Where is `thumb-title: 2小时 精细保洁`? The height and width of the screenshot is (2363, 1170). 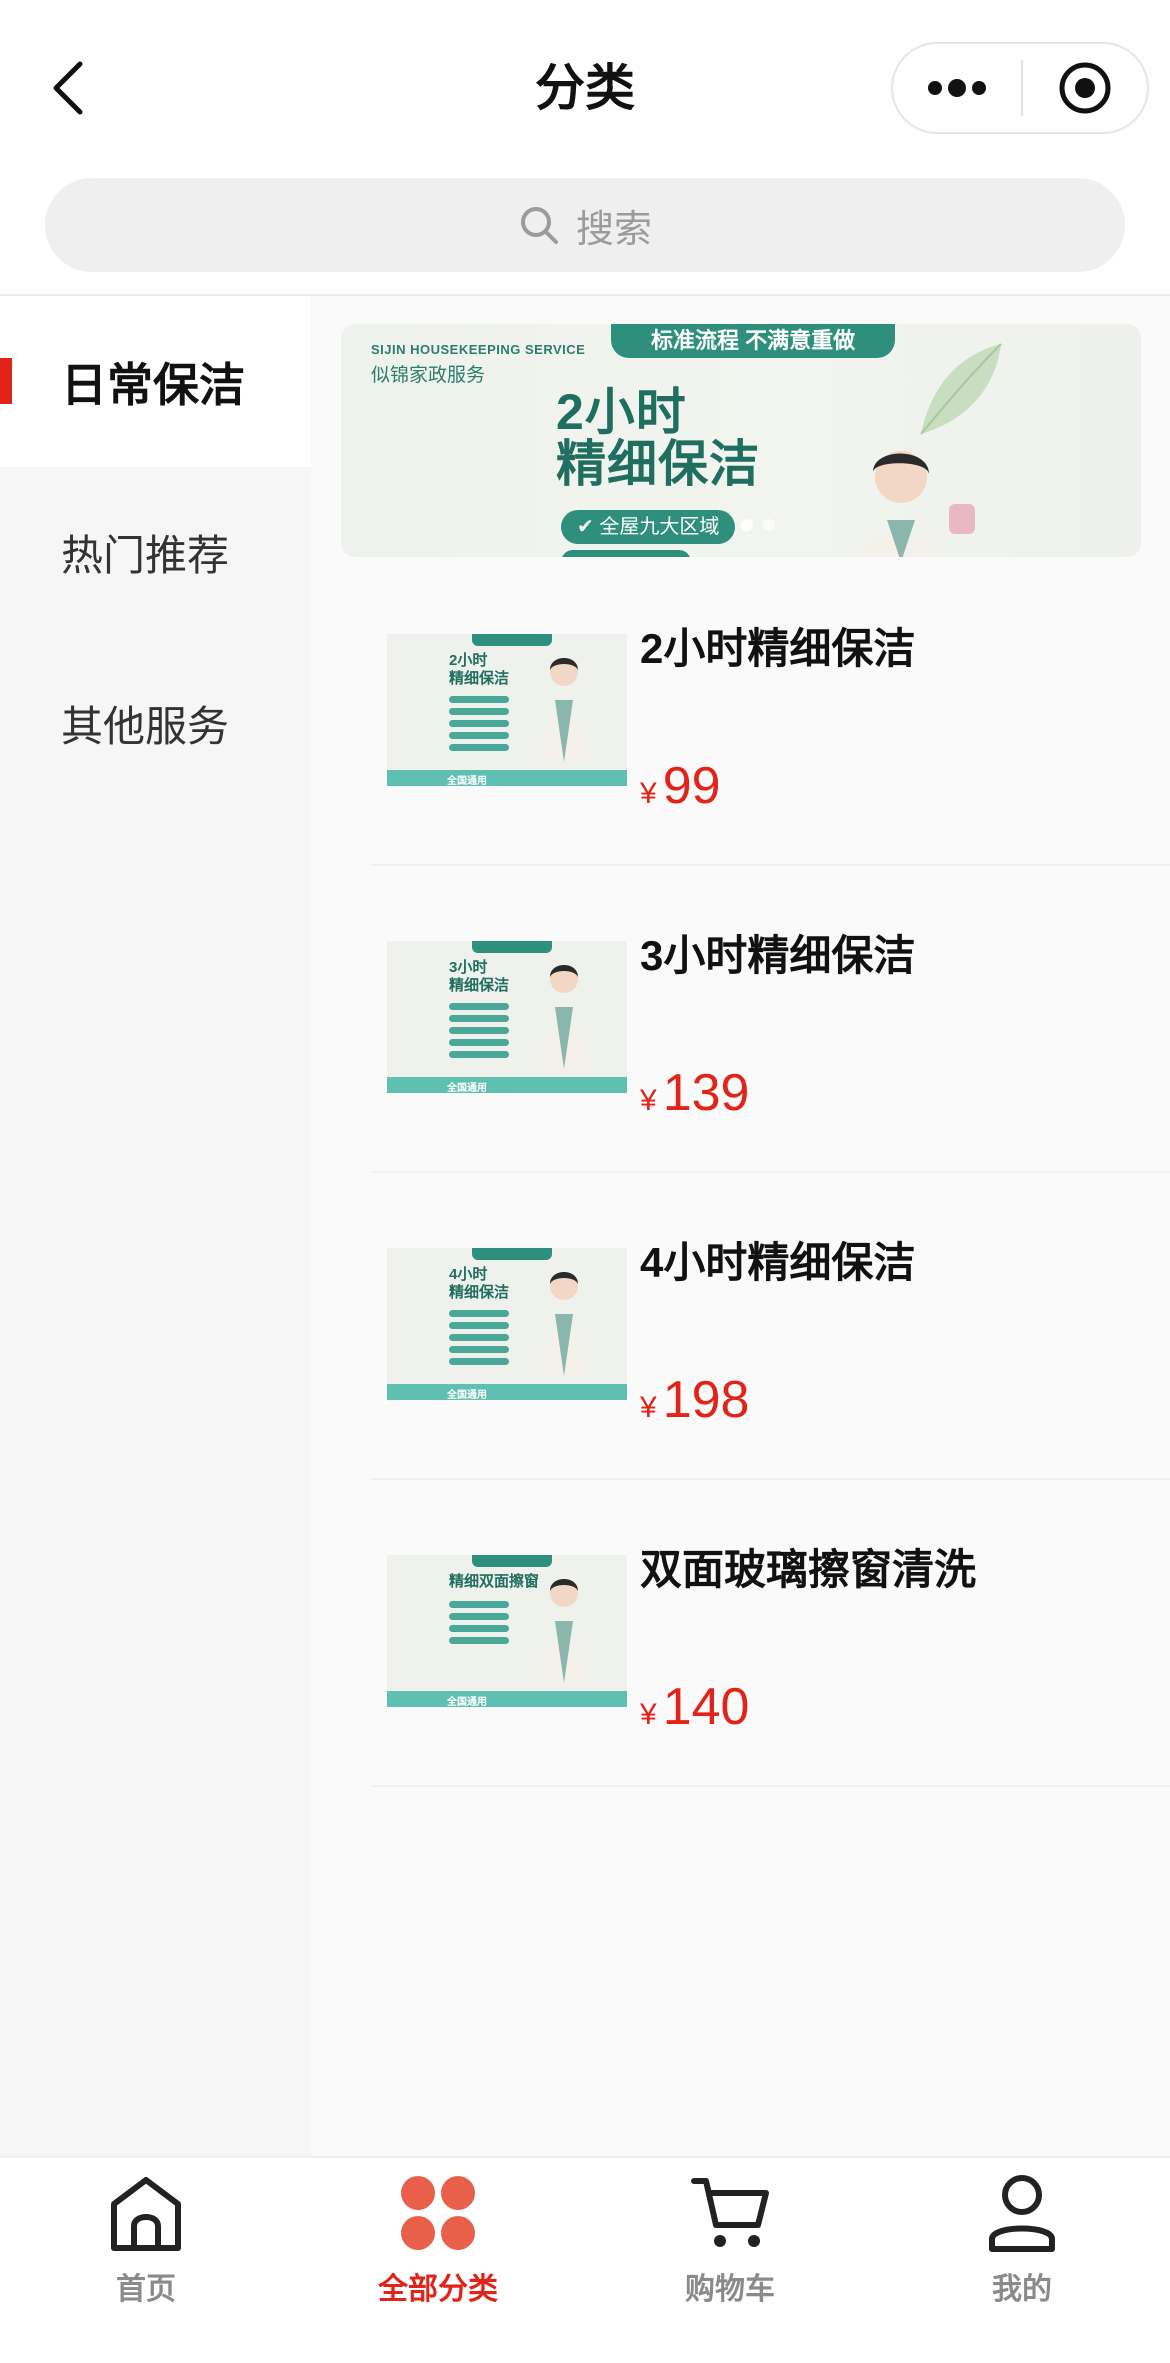 thumb-title: 2小时 精细保洁 is located at coordinates (479, 669).